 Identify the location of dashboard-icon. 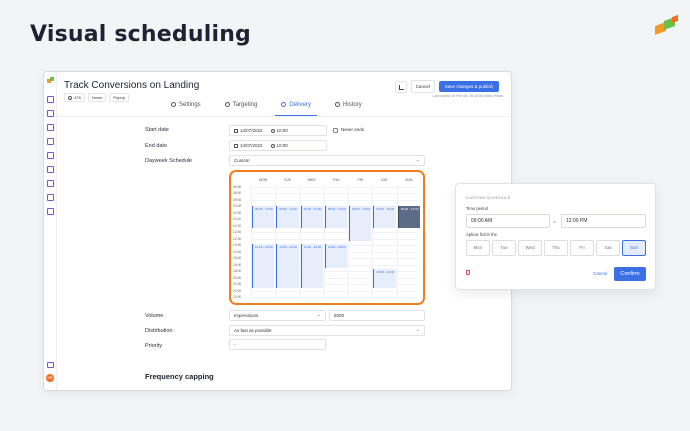
(50, 99).